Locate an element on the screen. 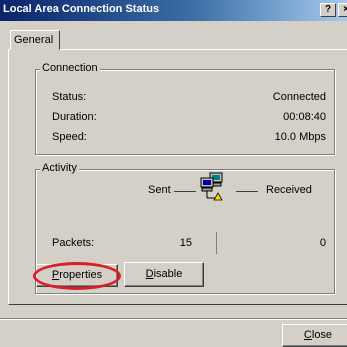 This screenshot has width=347, height=347. received-label: Received is located at coordinates (289, 190).